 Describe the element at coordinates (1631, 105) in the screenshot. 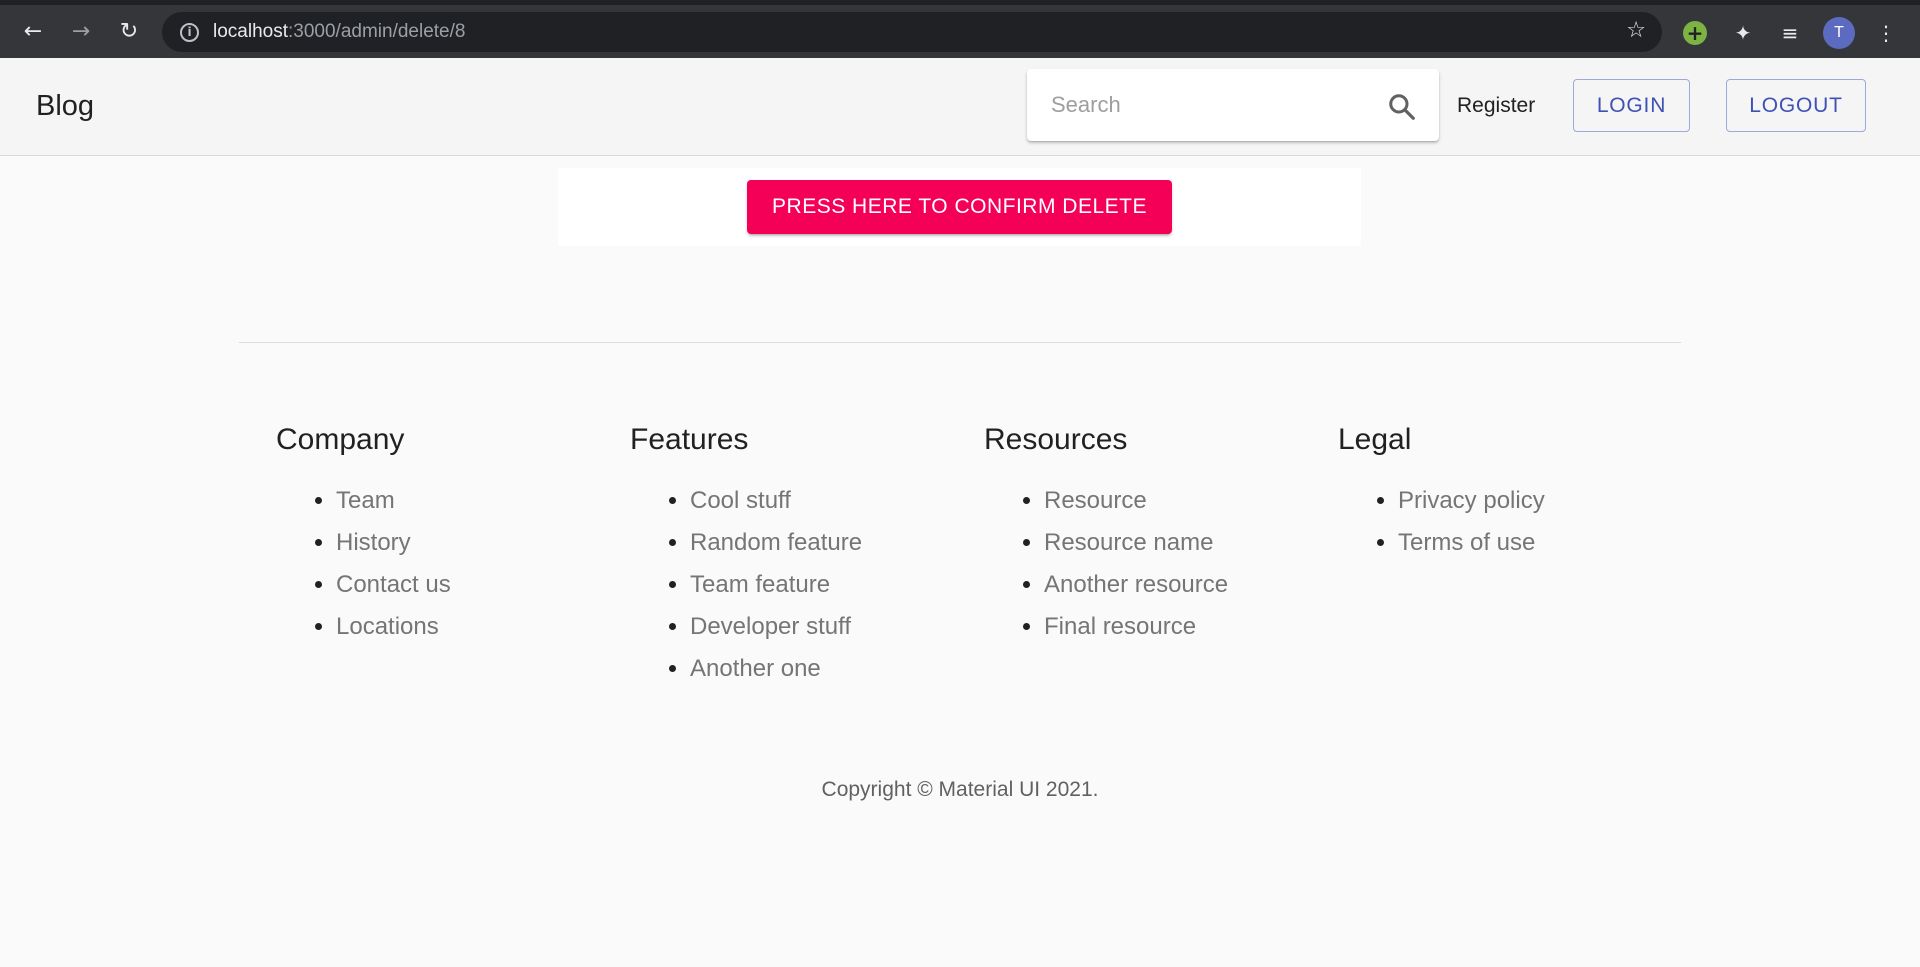

I see `login-button: LOGIN` at that location.